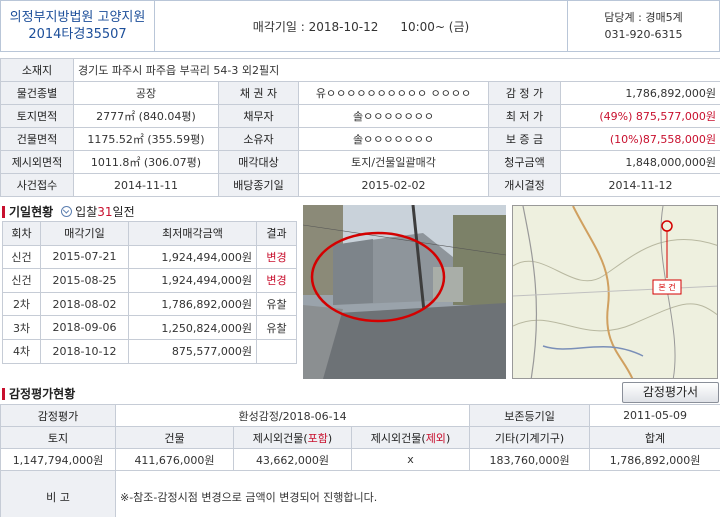 This screenshot has height=517, width=720. Describe the element at coordinates (315, 26) in the screenshot. I see `sale-date: 매각기일 : 2018-10-12` at that location.